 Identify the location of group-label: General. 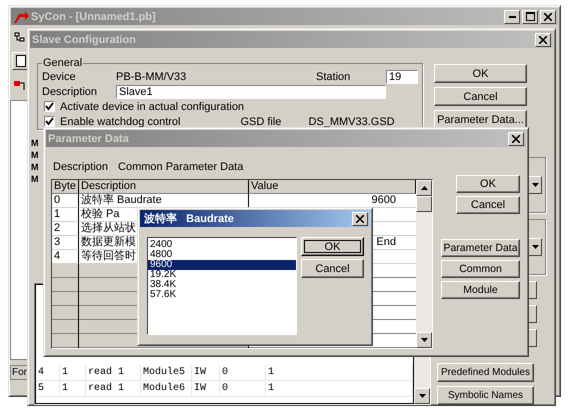
(63, 63).